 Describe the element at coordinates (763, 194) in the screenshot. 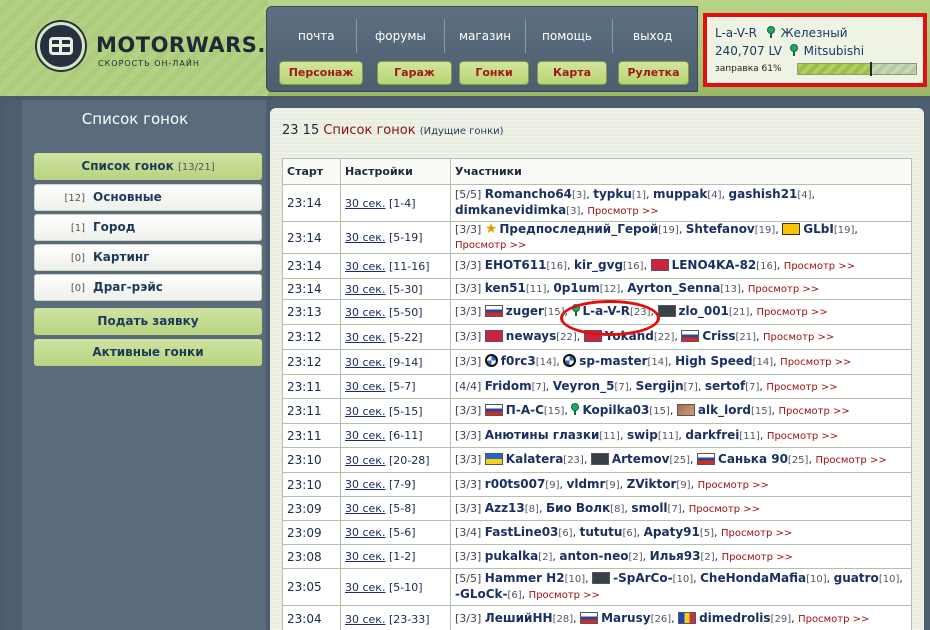

I see `player-name: gashish21` at that location.